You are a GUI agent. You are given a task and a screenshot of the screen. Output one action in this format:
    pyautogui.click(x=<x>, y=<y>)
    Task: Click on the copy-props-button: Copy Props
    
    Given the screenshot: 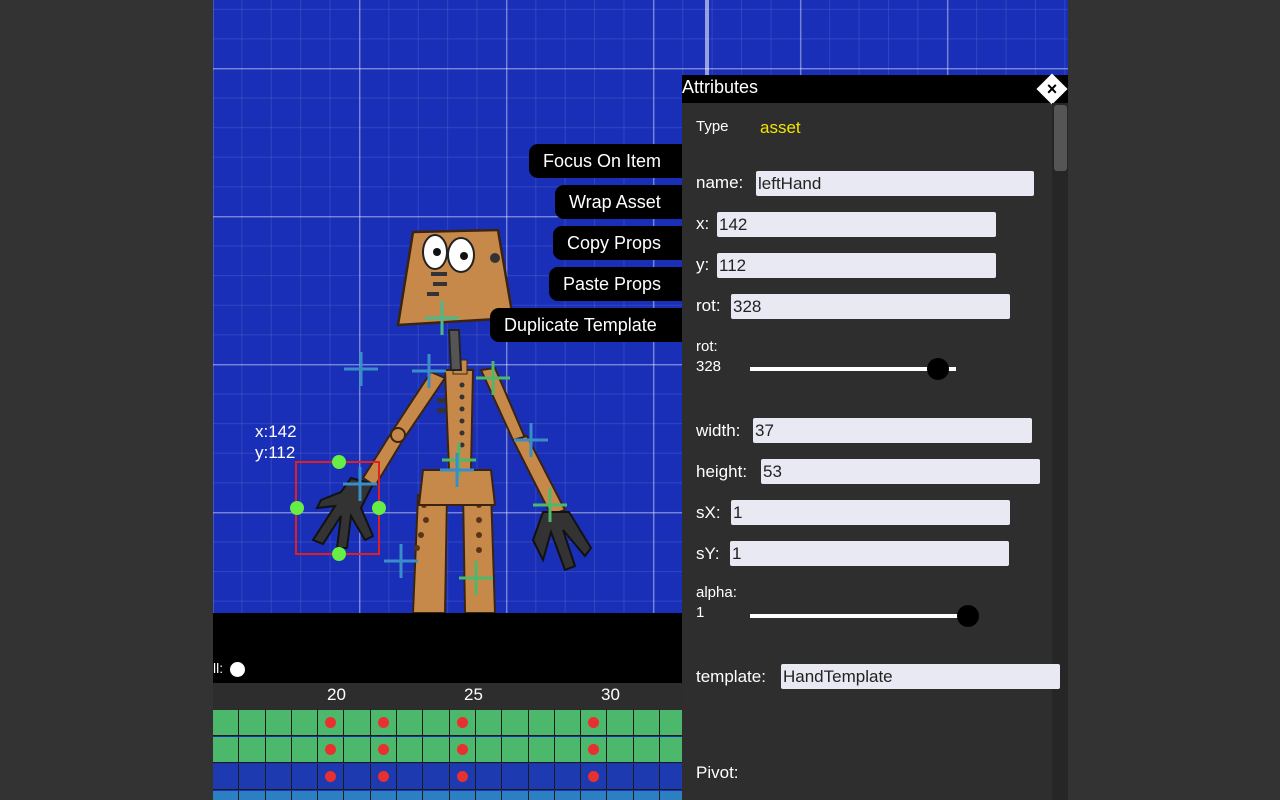 What is the action you would take?
    pyautogui.click(x=617, y=243)
    